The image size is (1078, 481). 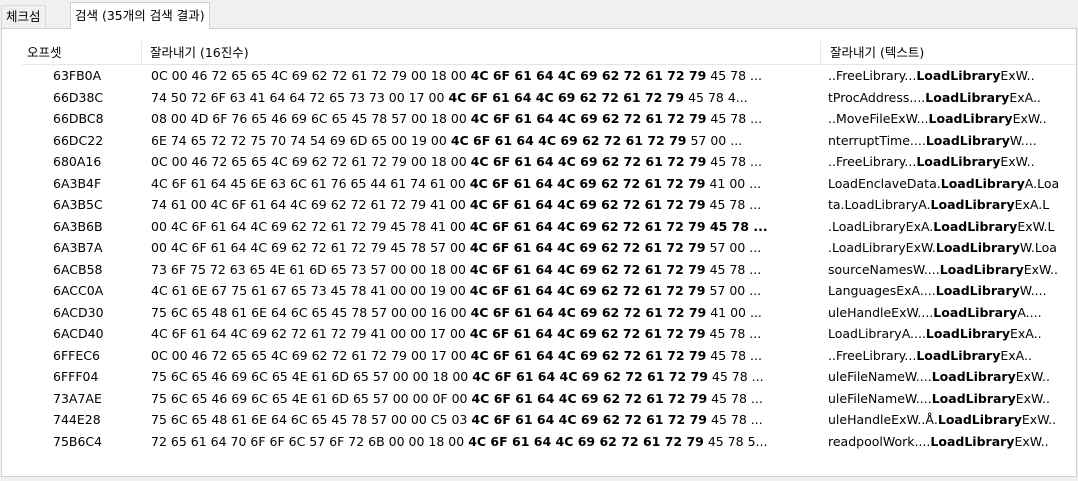 What do you see at coordinates (953, 399) in the screenshot?
I see `text-cell: uleFileNameW....LoadLibraryExW..` at bounding box center [953, 399].